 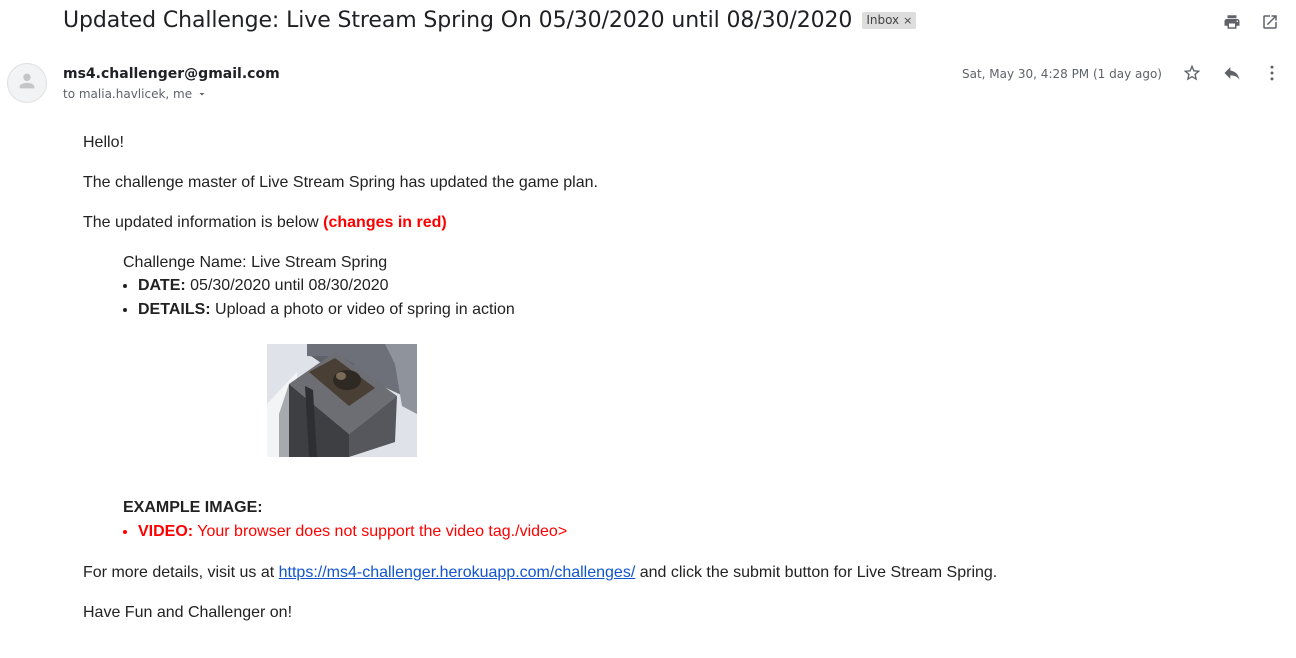 I want to click on open-in-new-window-icon, so click(x=1270, y=22).